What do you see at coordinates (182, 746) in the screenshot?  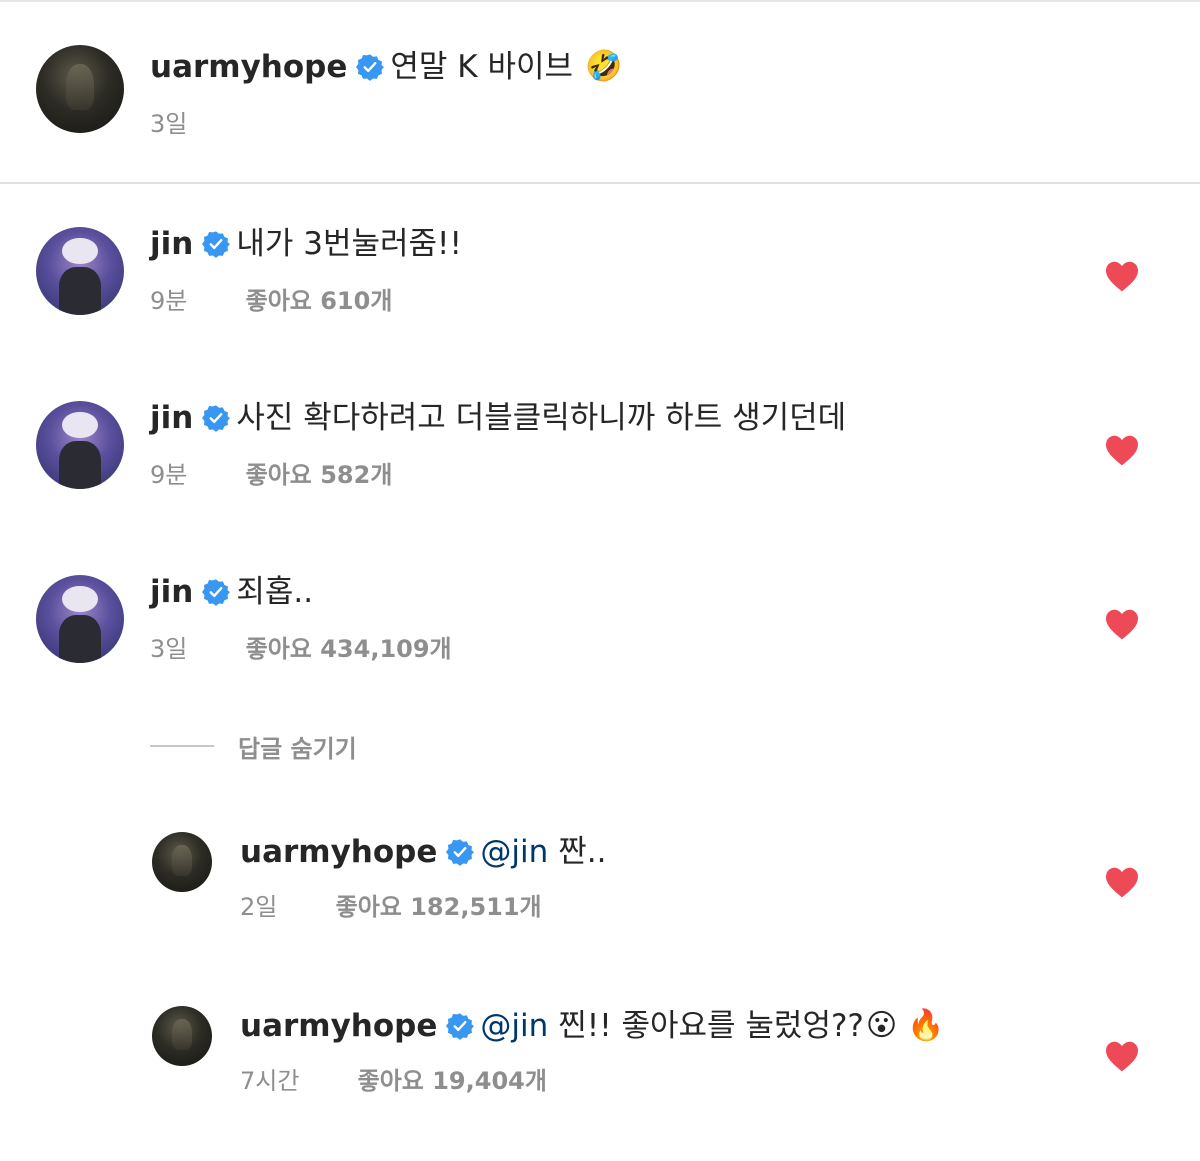 I see `toggle-line` at bounding box center [182, 746].